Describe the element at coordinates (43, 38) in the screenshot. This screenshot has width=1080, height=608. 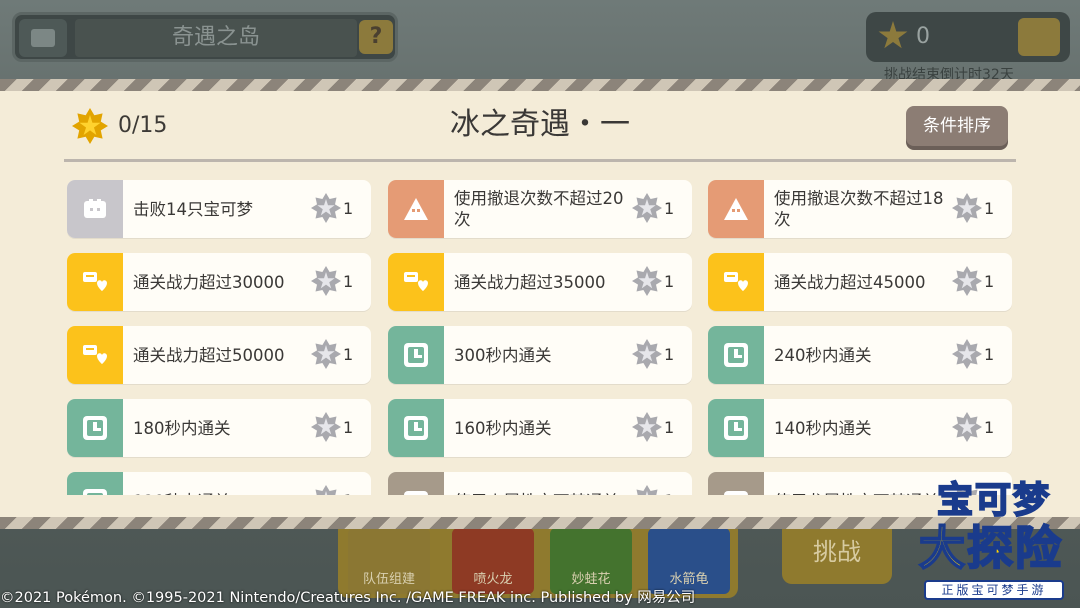
I see `island-map-icon` at that location.